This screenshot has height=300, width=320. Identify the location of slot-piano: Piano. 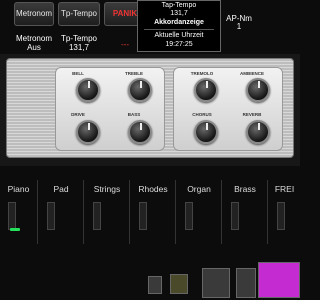
(19, 212).